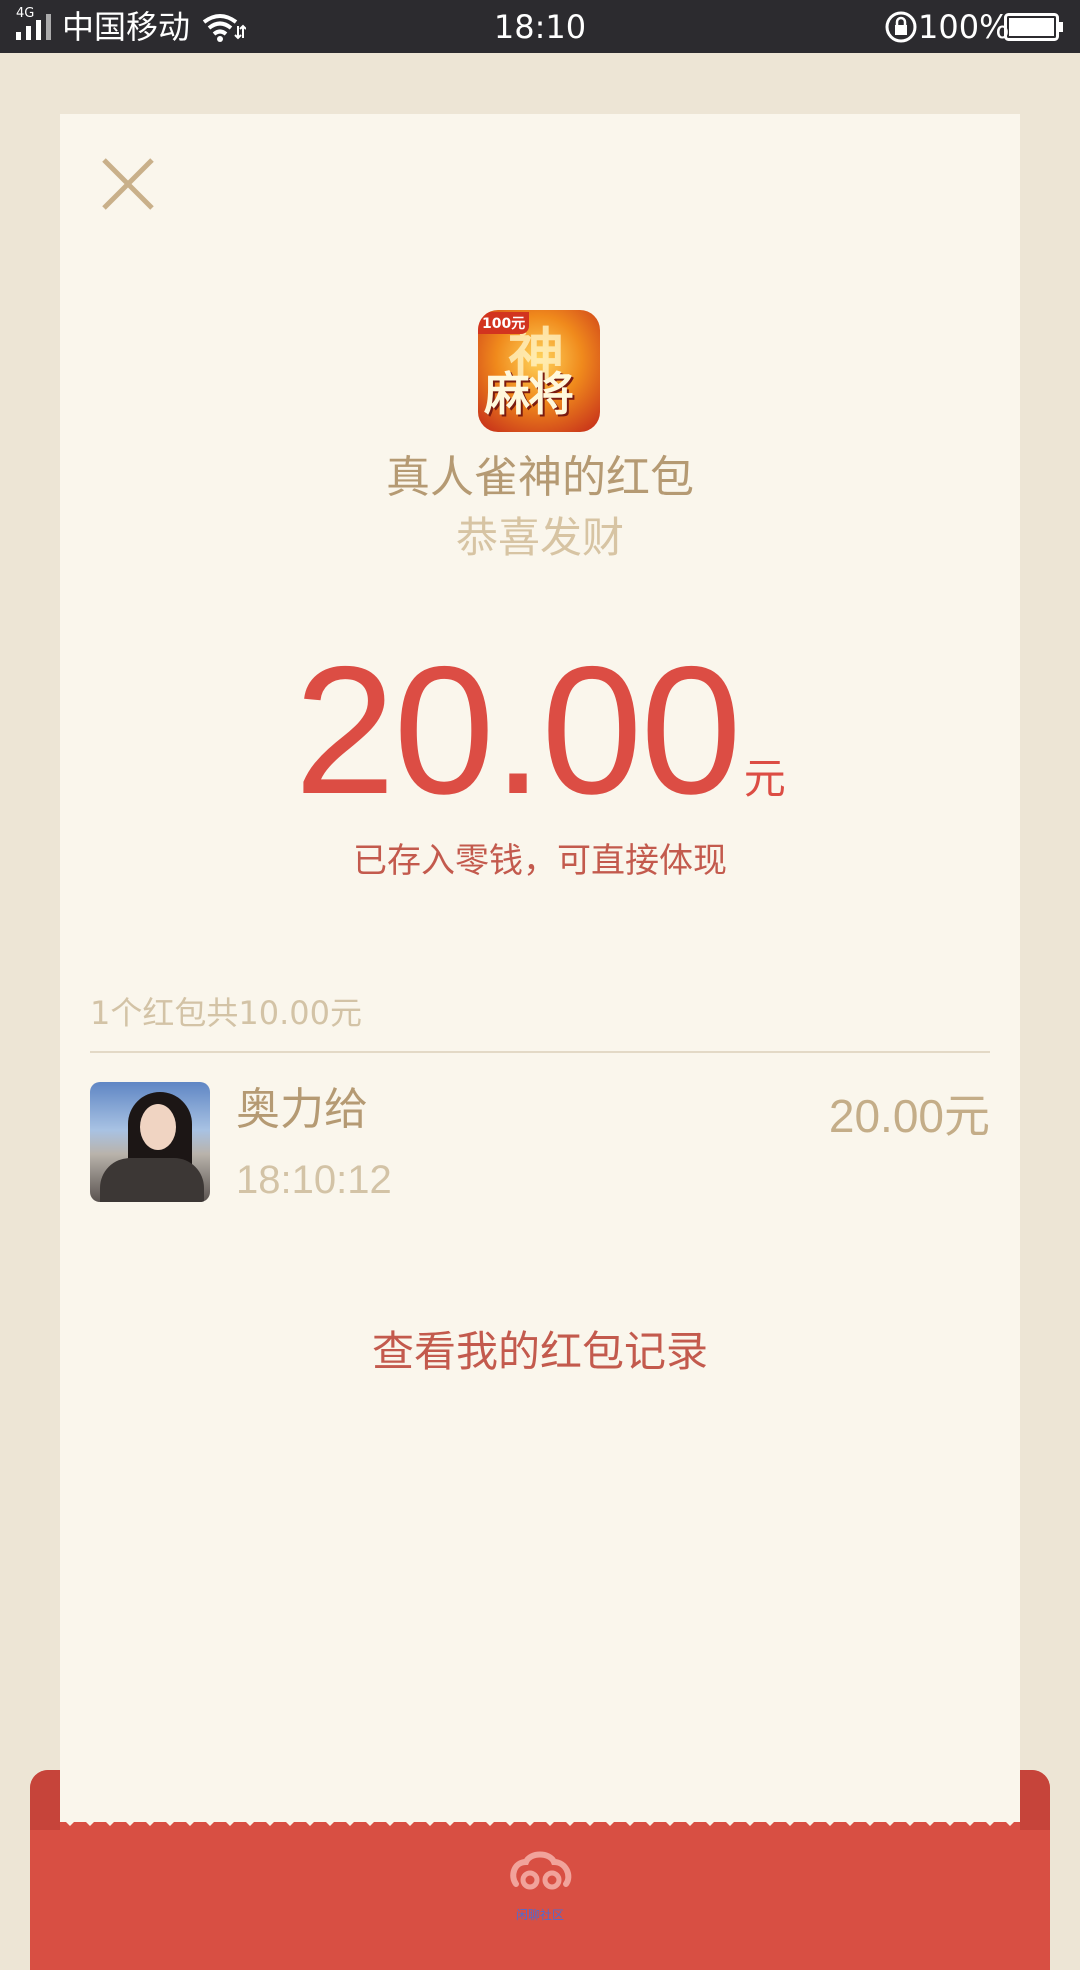 This screenshot has height=1970, width=1080. What do you see at coordinates (964, 27) in the screenshot?
I see `battery-percent: 100%` at bounding box center [964, 27].